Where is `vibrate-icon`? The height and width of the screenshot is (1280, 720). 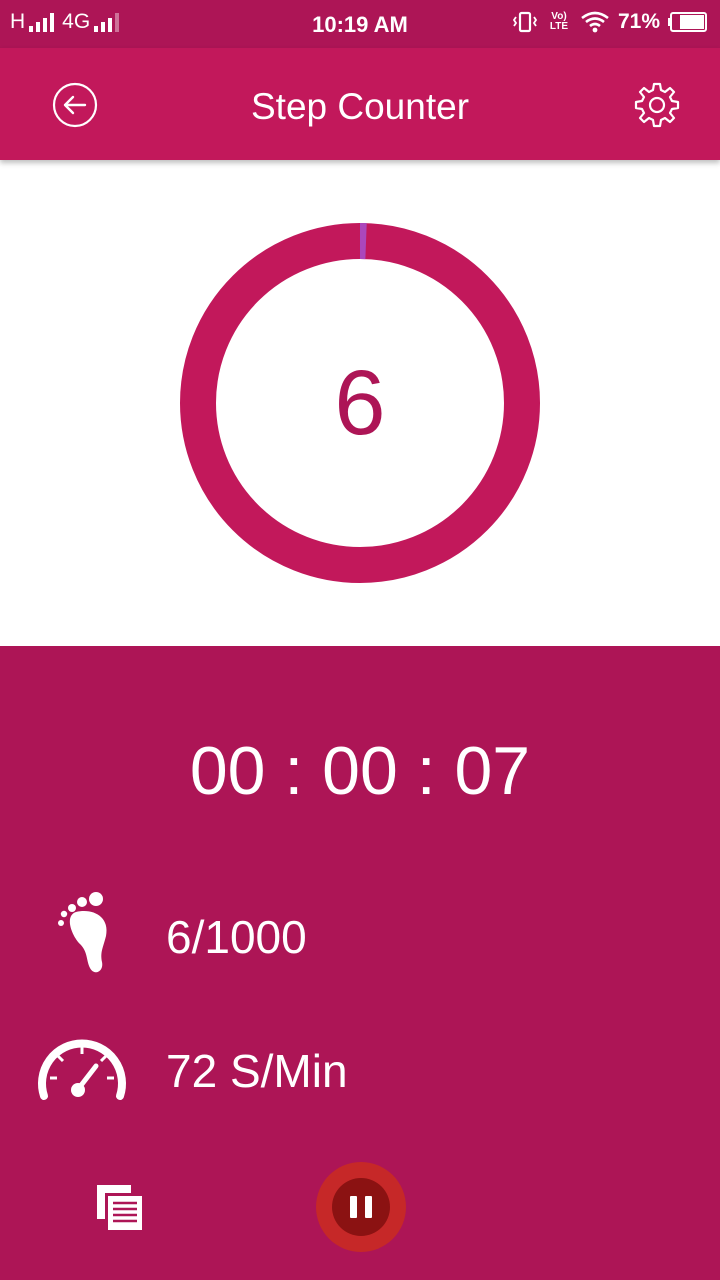
vibrate-icon is located at coordinates (525, 22).